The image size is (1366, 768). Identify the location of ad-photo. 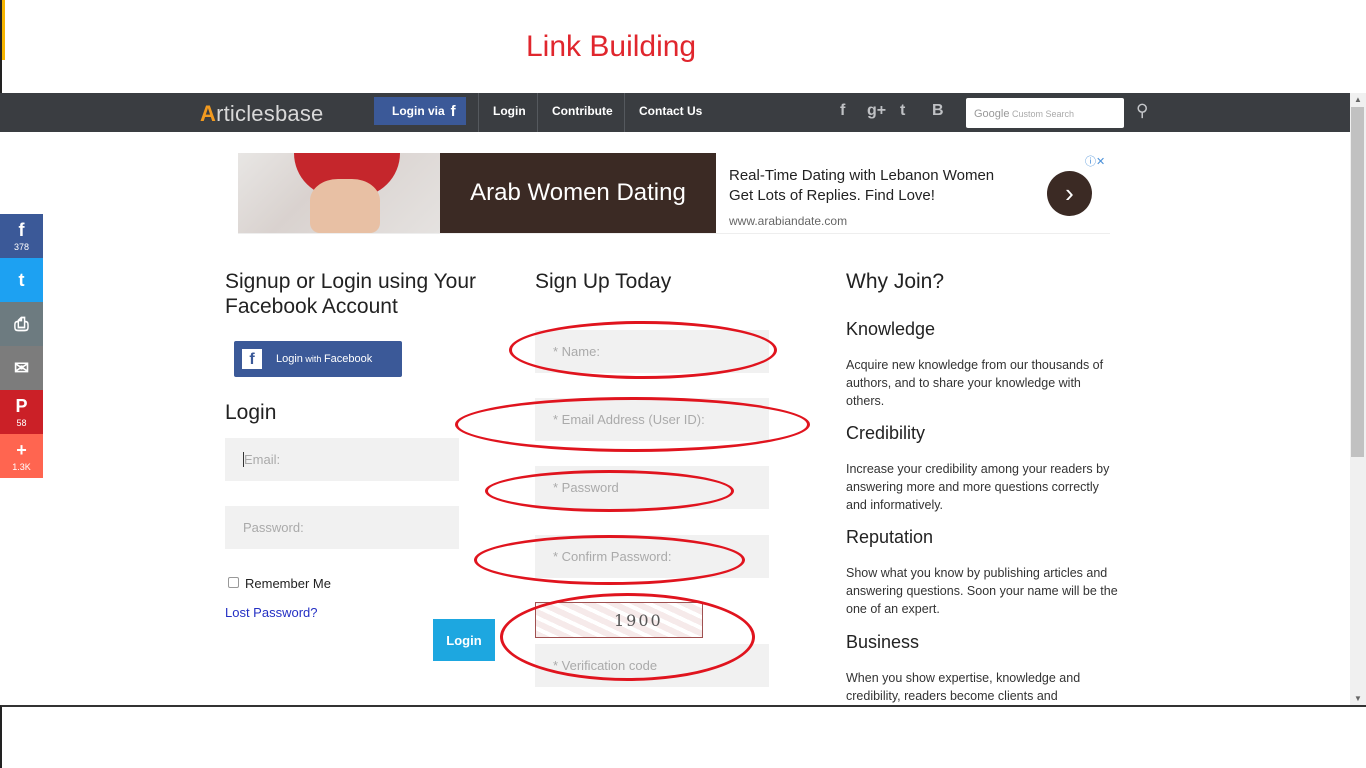
(339, 193).